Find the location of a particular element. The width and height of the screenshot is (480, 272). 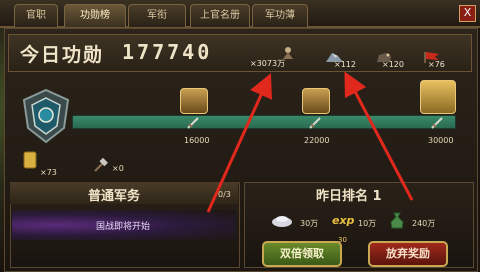

hammer-icon is located at coordinates (101, 165).